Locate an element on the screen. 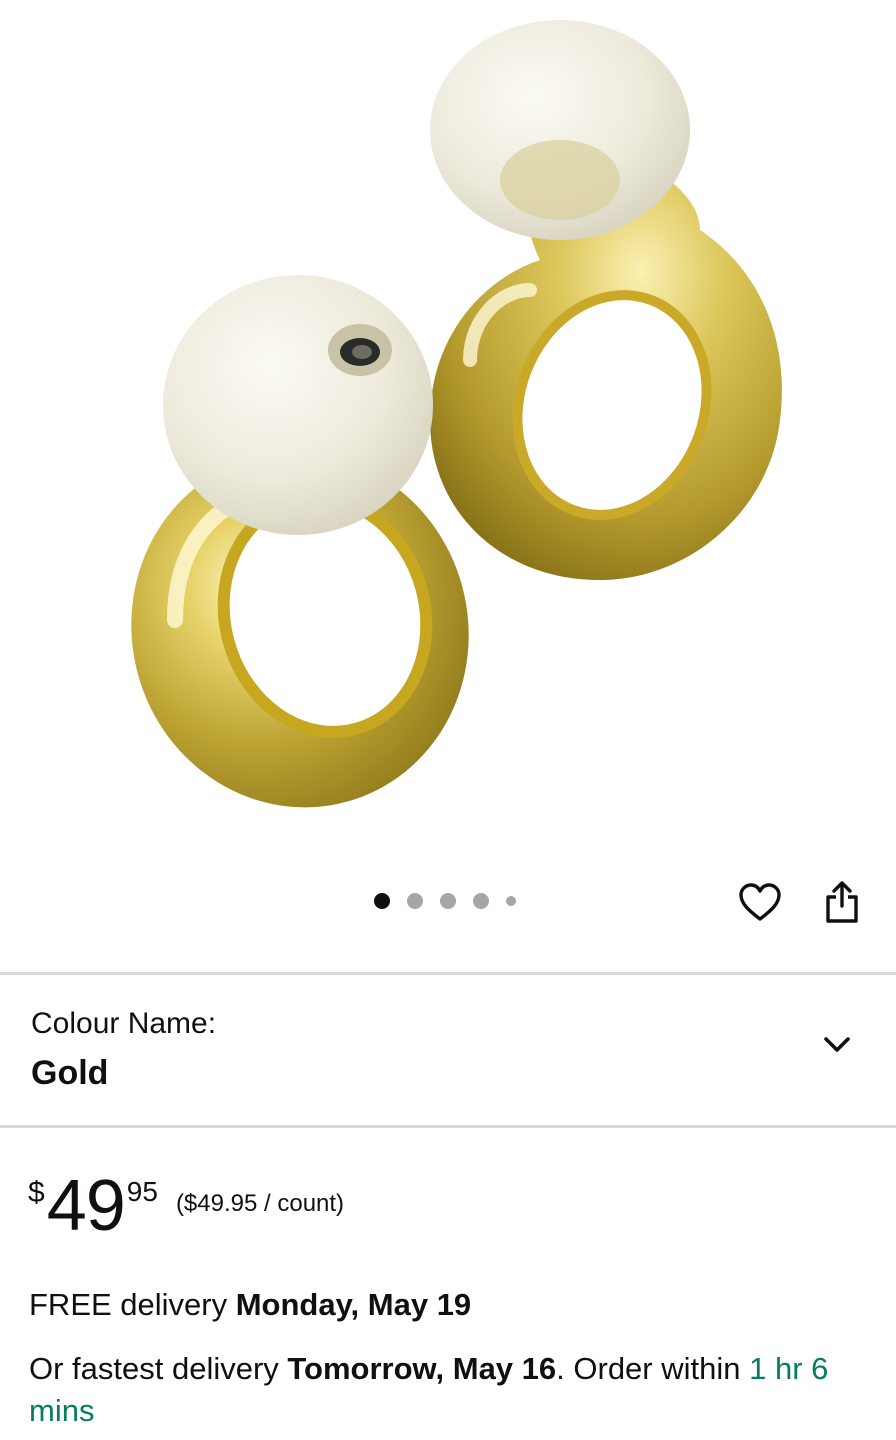 This screenshot has width=896, height=1440. chevron-down-icon is located at coordinates (837, 1044).